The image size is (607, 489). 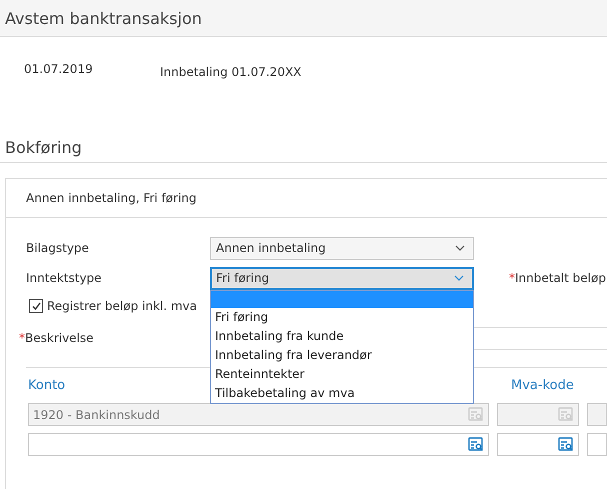 I want to click on field-label: Inntektstype, so click(x=64, y=278).